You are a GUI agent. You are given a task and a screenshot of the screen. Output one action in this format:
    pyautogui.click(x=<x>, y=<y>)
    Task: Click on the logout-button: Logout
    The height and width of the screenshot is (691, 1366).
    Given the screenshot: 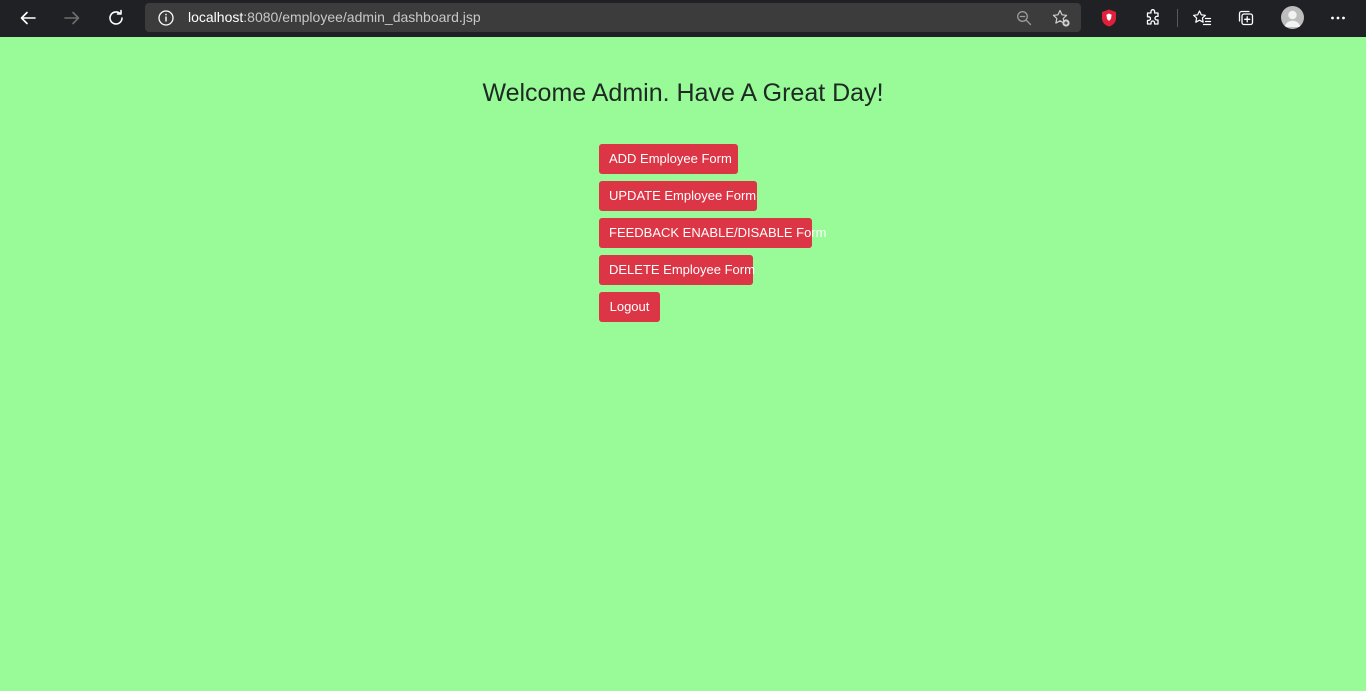 What is the action you would take?
    pyautogui.click(x=629, y=307)
    